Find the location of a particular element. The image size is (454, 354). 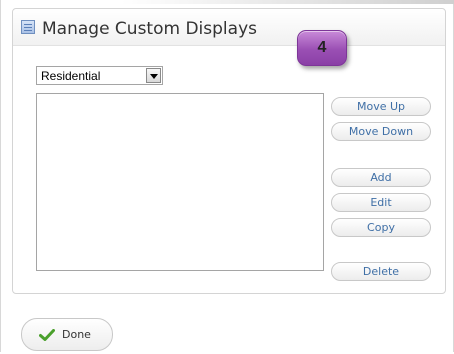

edit-button: Edit is located at coordinates (381, 202).